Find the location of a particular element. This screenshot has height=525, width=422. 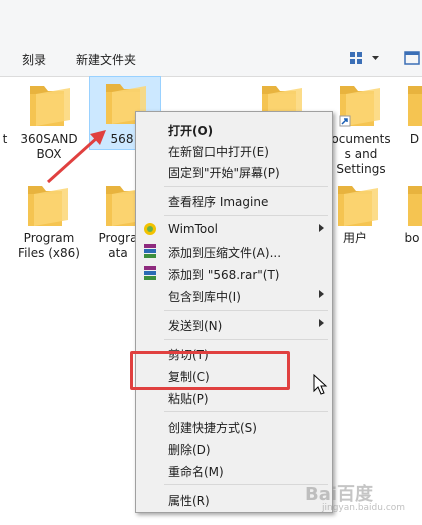

menu-item-open: 打开(O) is located at coordinates (234, 129).